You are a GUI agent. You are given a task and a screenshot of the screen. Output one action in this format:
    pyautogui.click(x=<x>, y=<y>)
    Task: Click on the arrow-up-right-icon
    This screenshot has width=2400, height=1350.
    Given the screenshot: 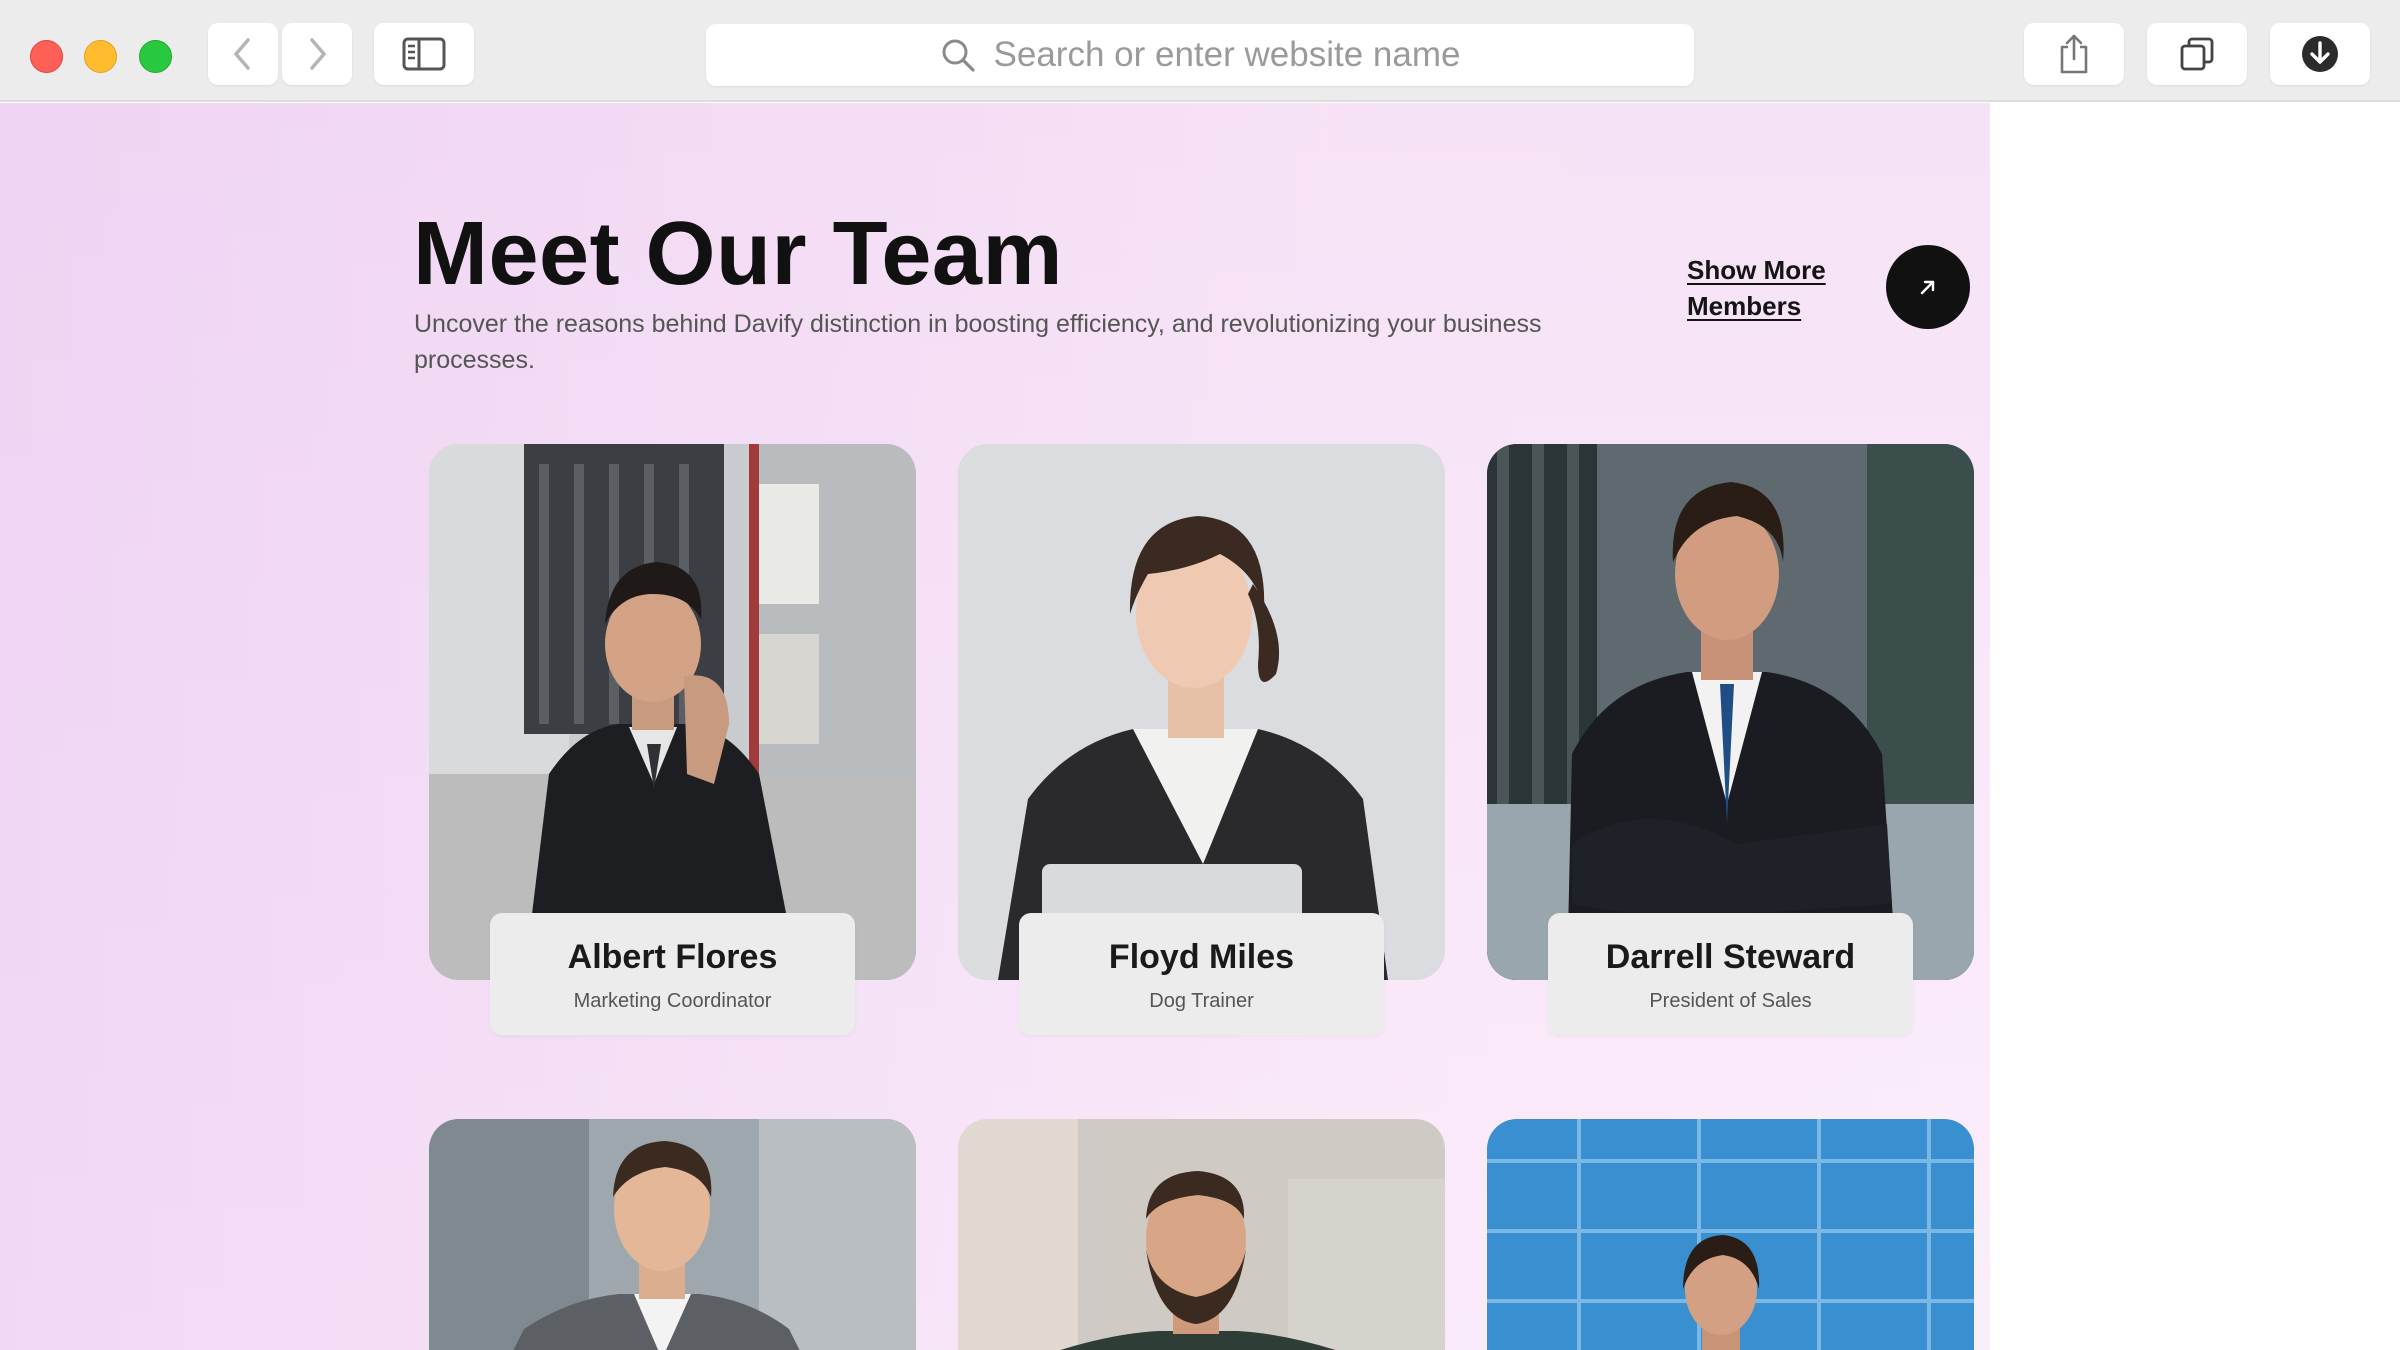 What is the action you would take?
    pyautogui.click(x=1927, y=287)
    